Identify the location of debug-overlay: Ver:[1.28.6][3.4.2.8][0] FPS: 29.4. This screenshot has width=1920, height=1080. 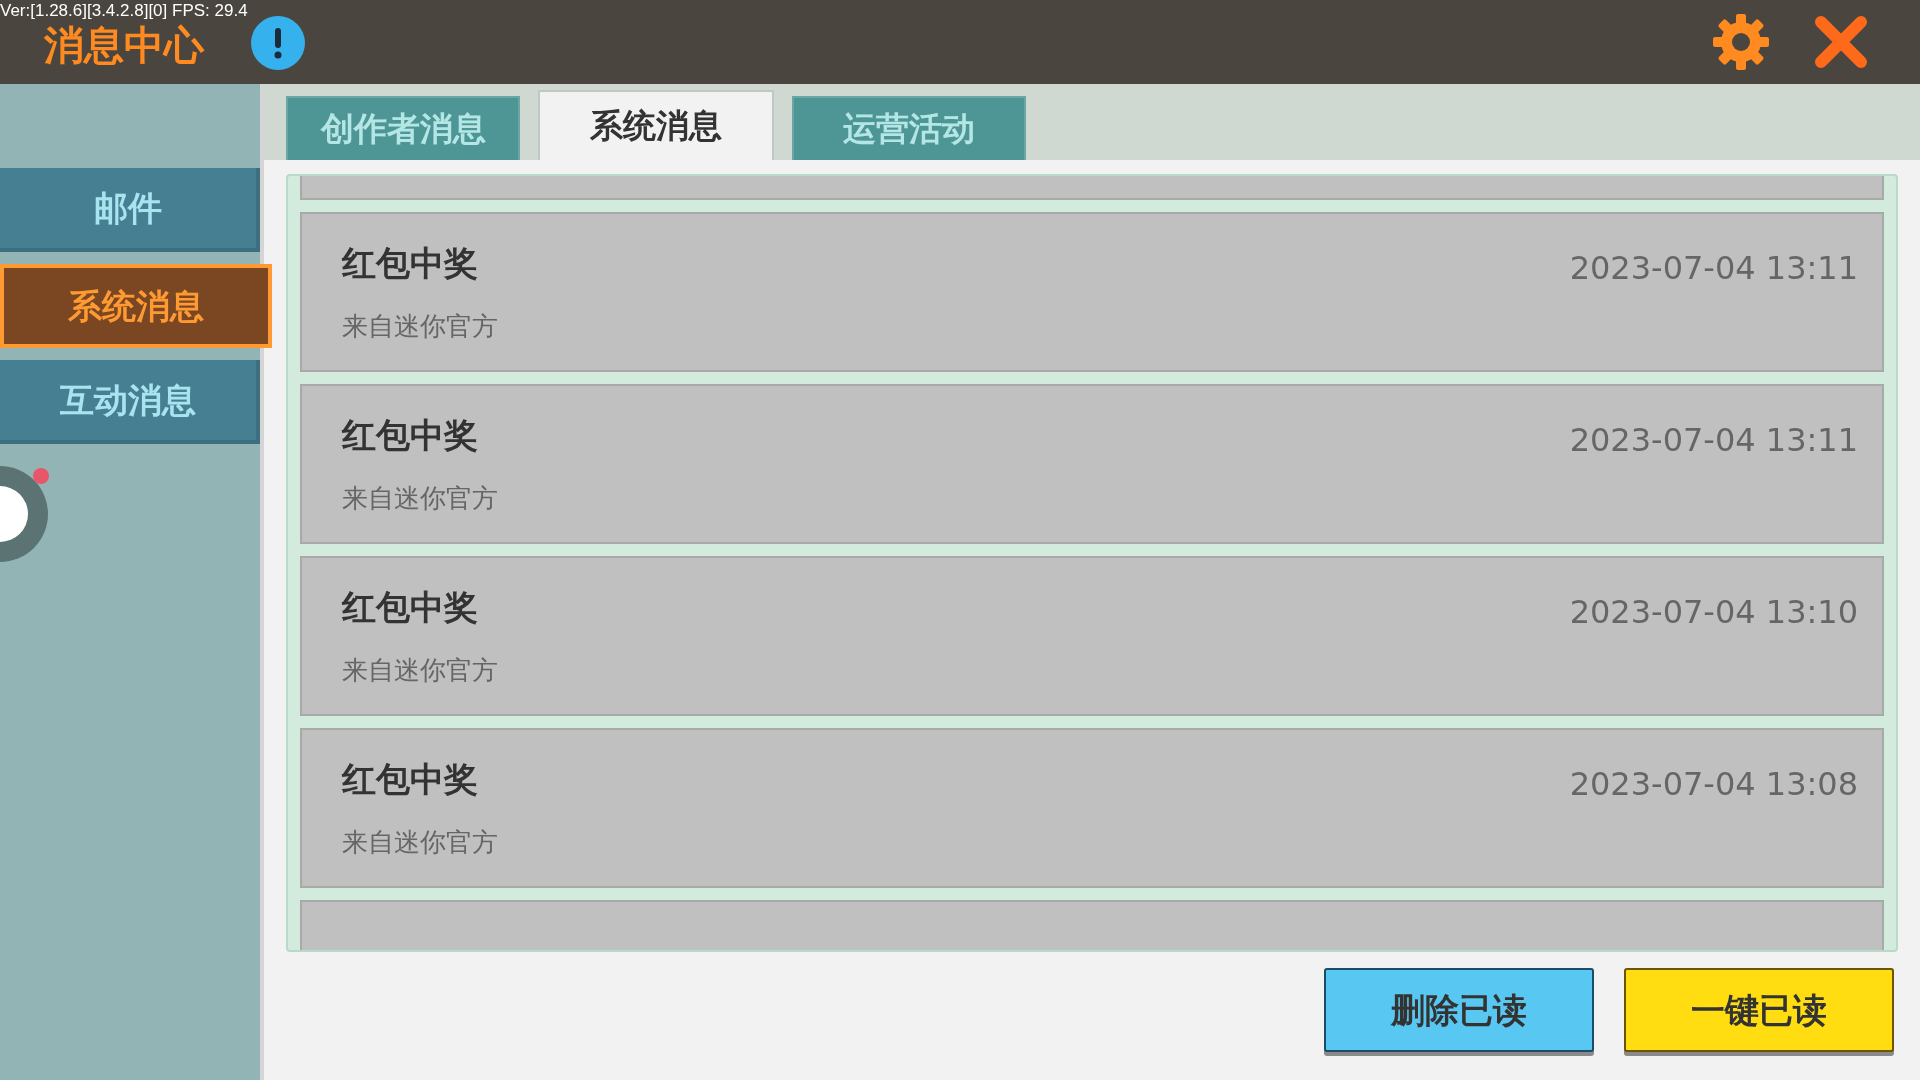
(124, 11).